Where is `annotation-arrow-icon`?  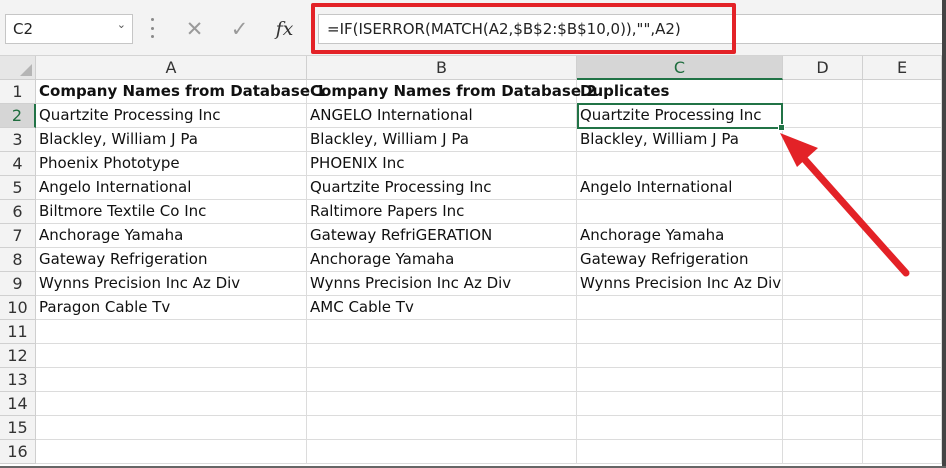
annotation-arrow-icon is located at coordinates (845, 205).